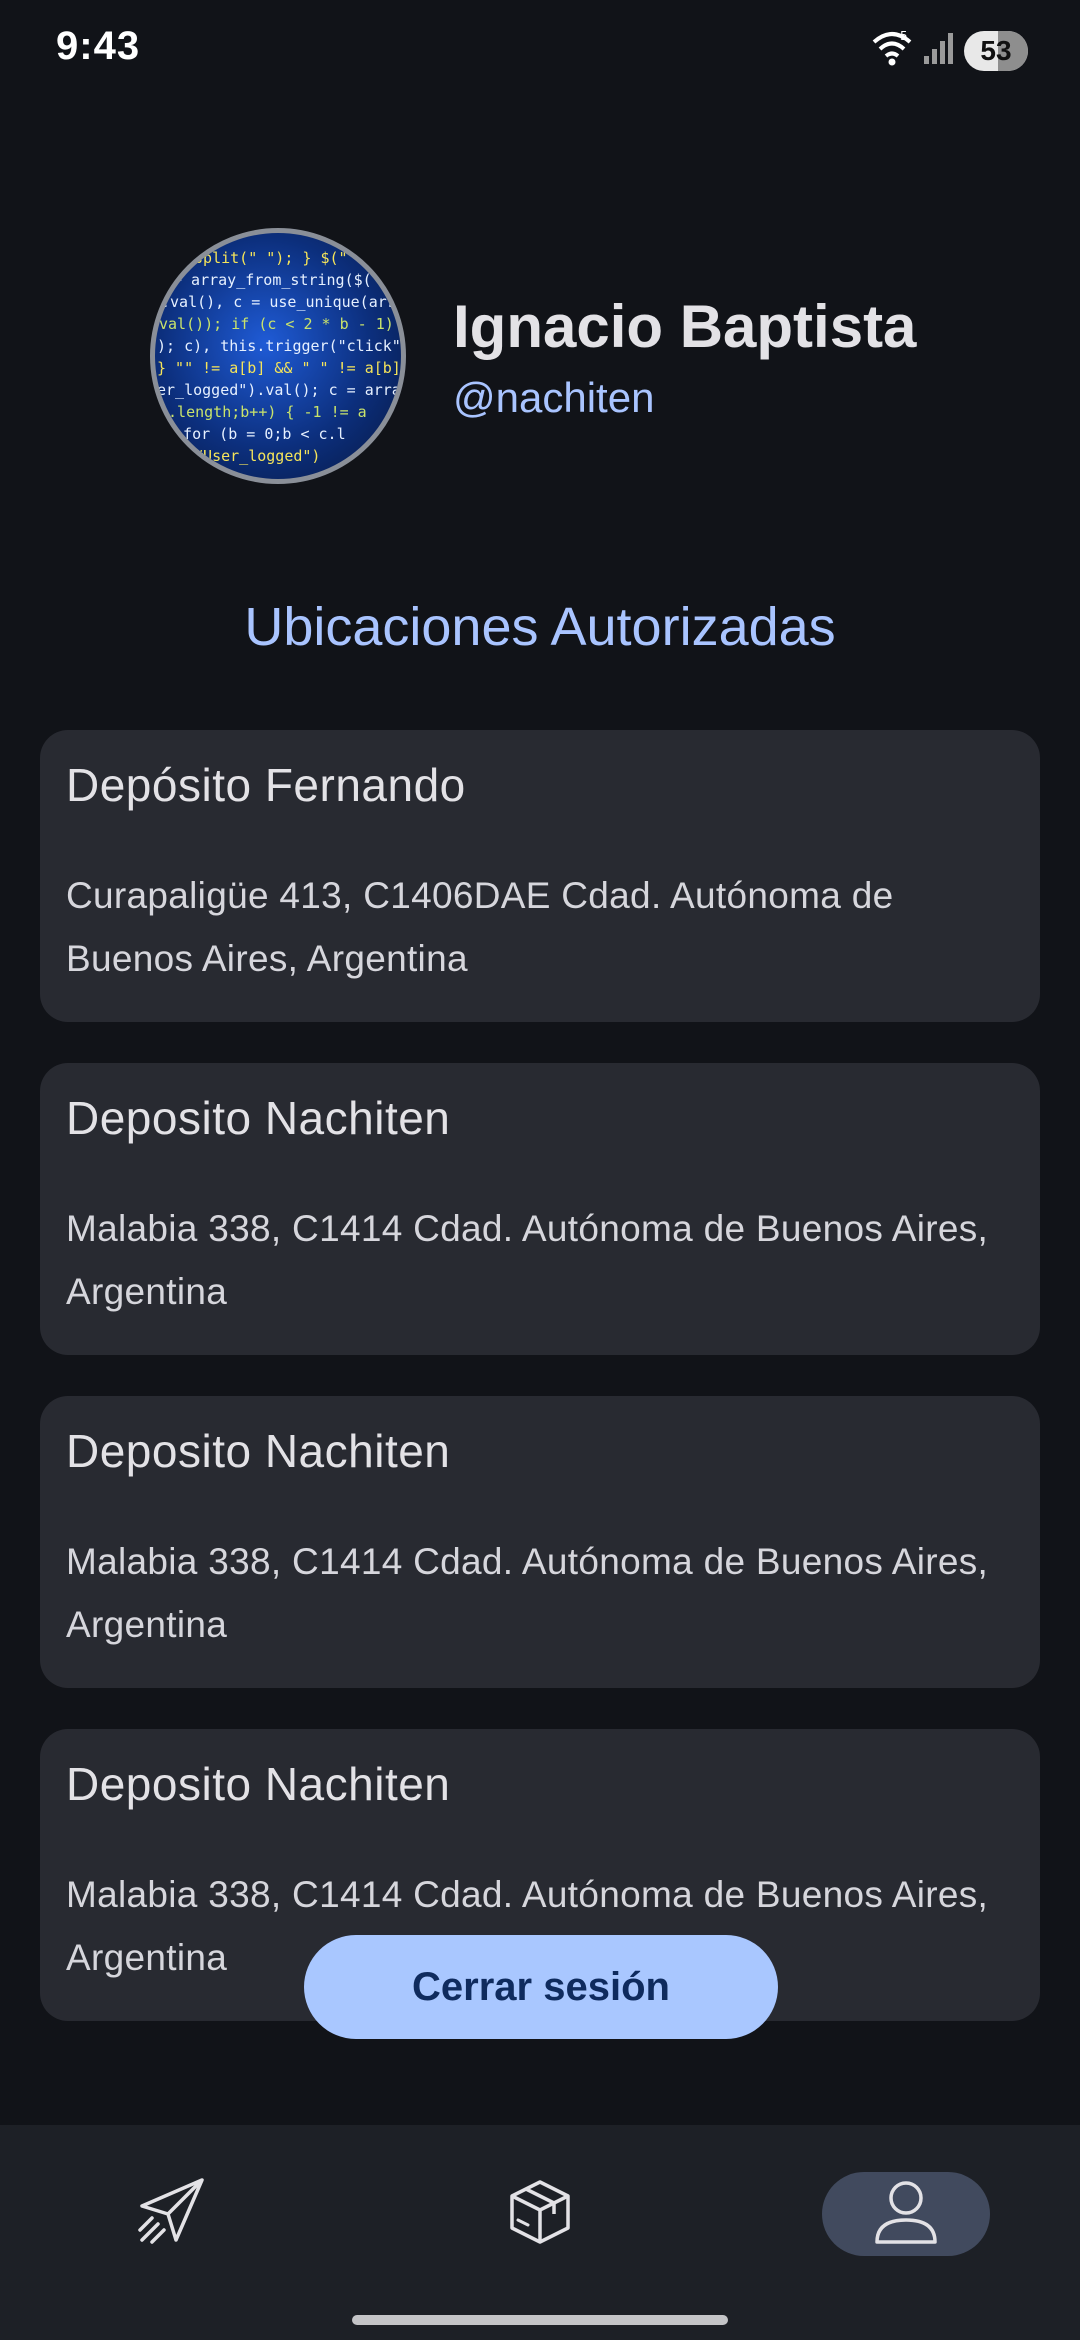  I want to click on nav-item-profile, so click(906, 2214).